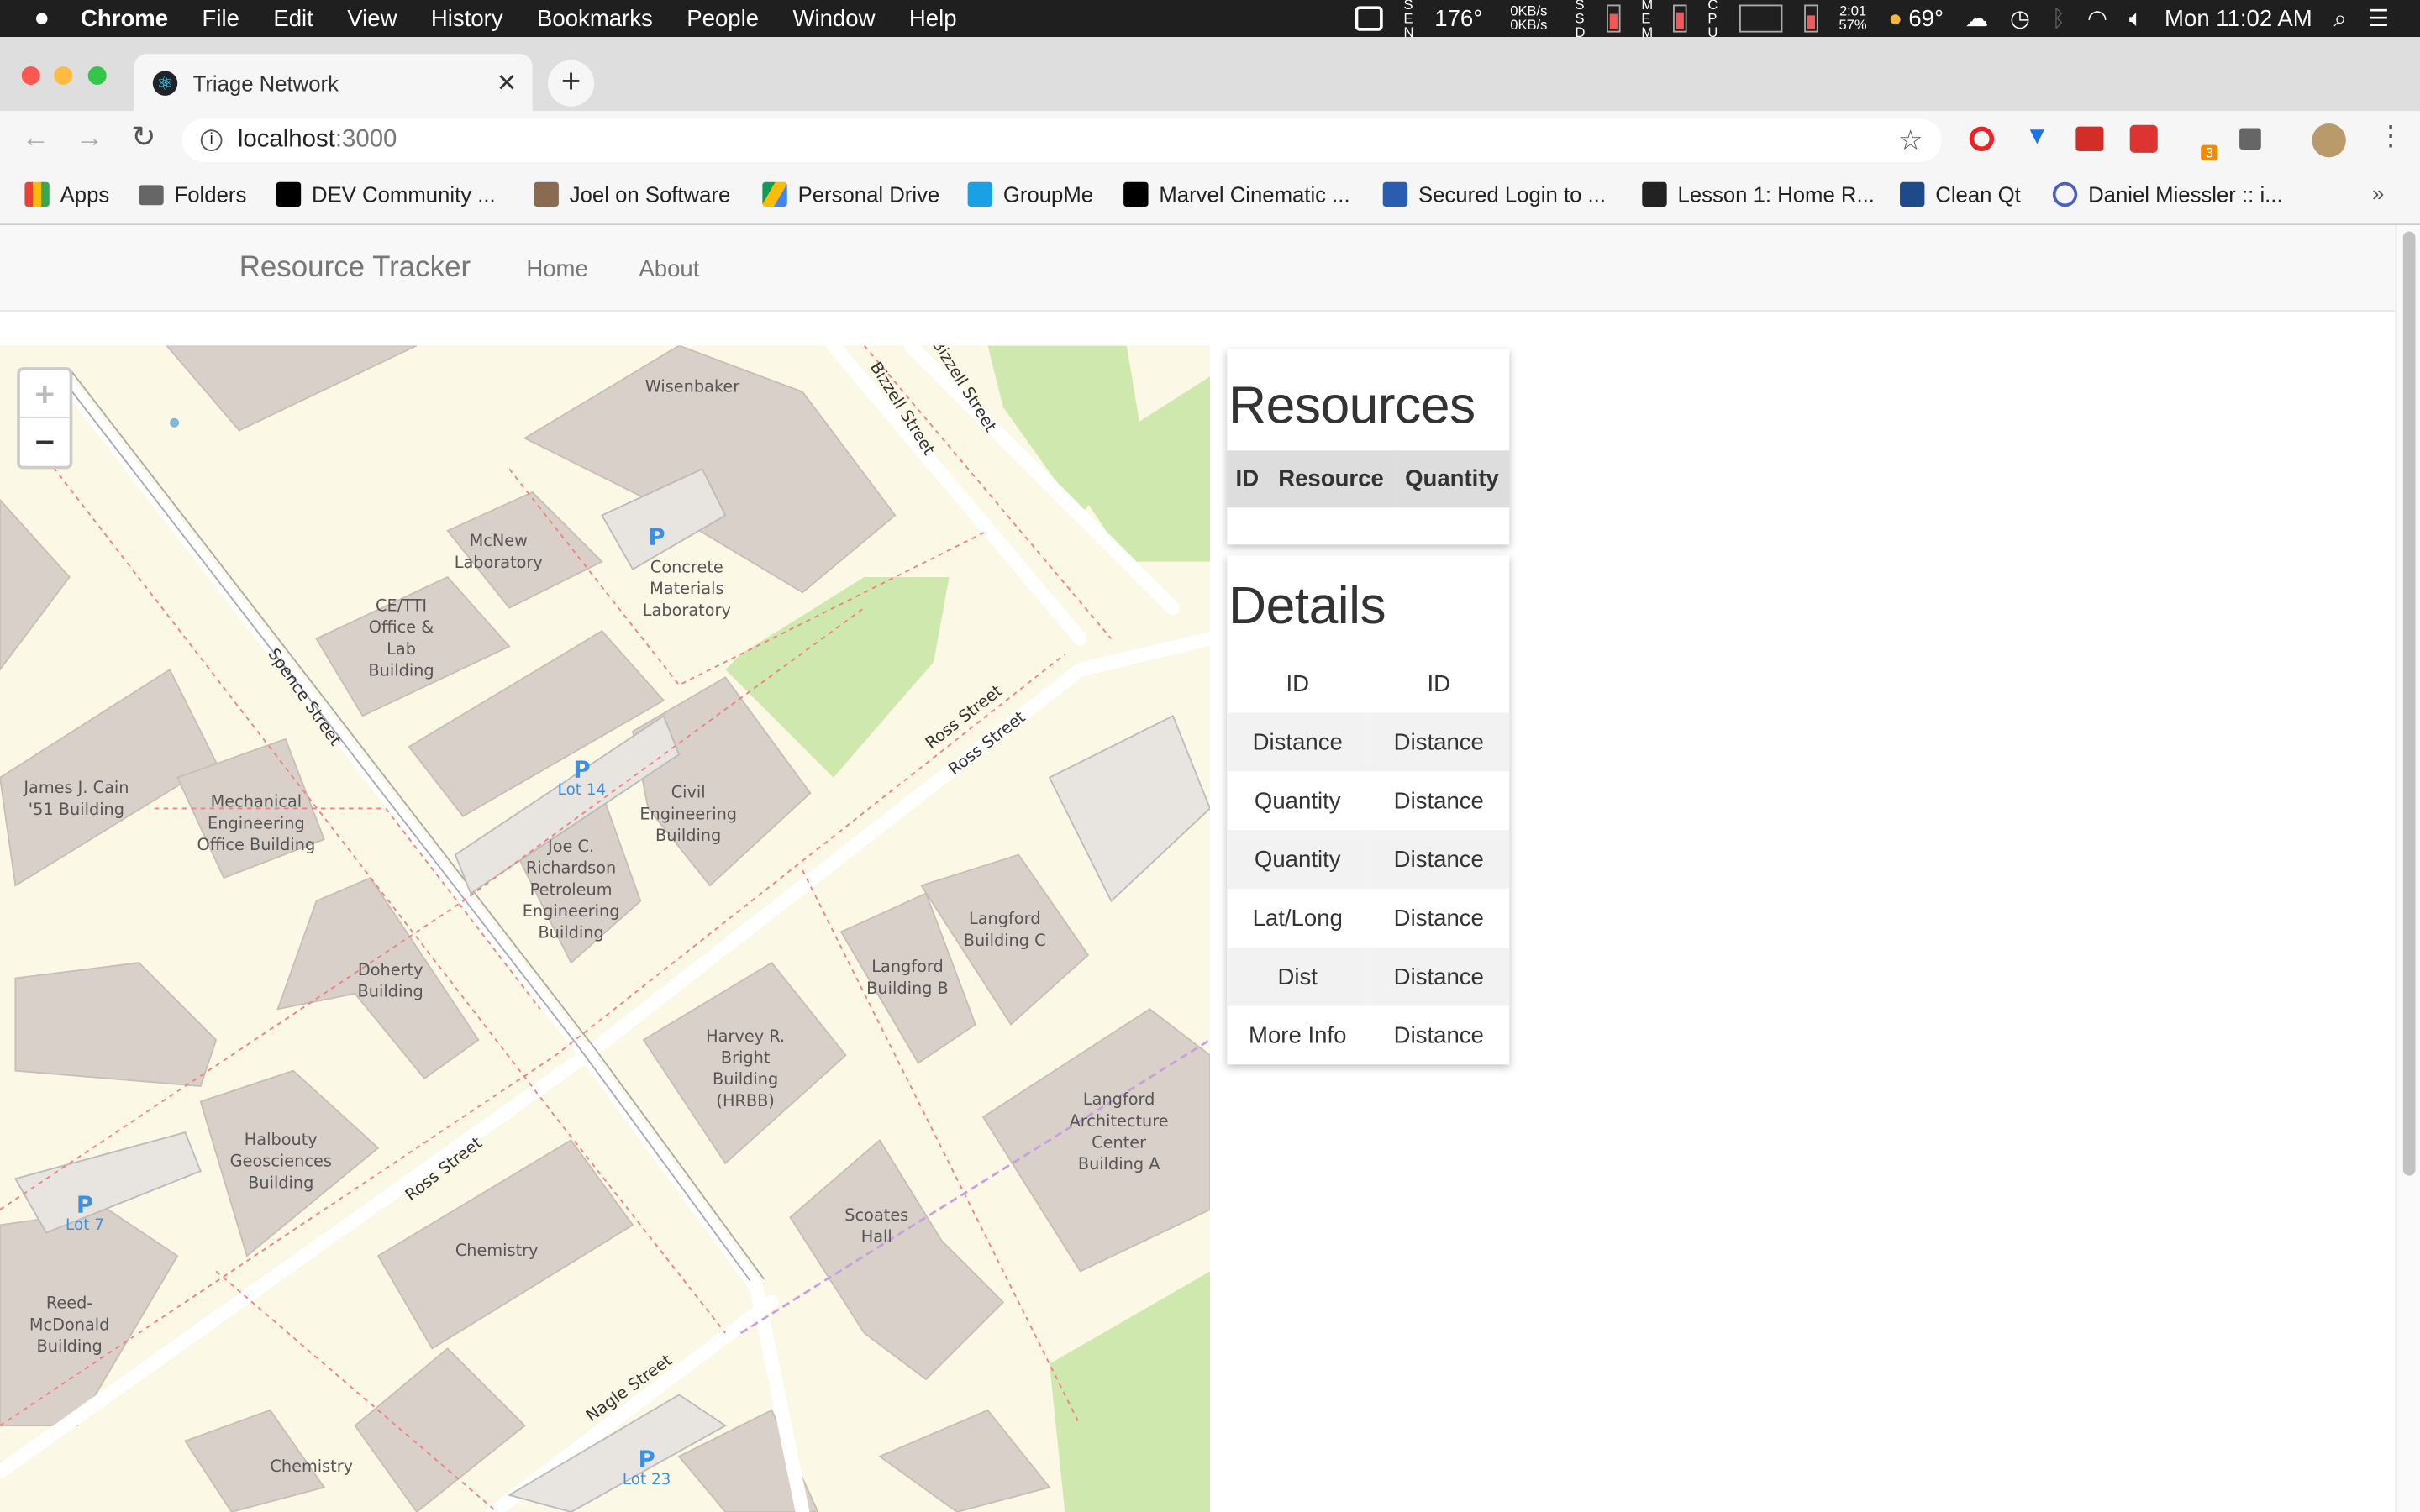 The image size is (2420, 1512). I want to click on scrollbar-thumb, so click(2409, 703).